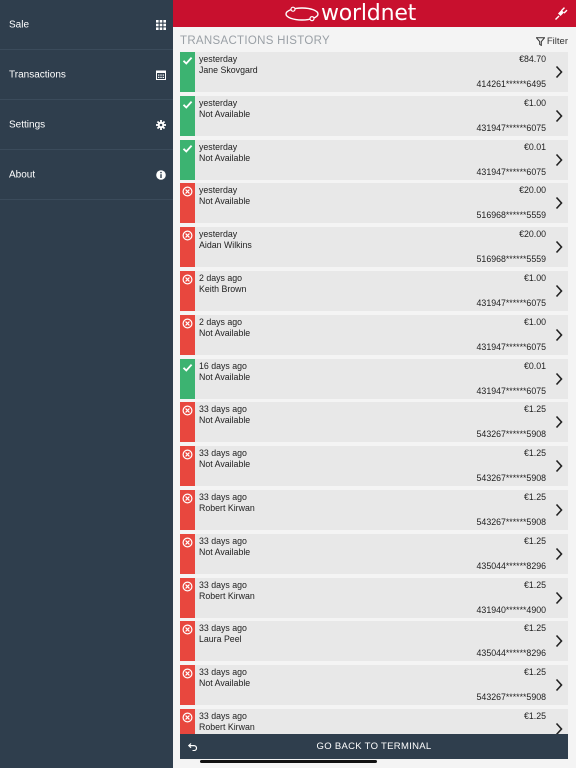  What do you see at coordinates (225, 245) in the screenshot?
I see `cardholder-name: Aidan Wilkins` at bounding box center [225, 245].